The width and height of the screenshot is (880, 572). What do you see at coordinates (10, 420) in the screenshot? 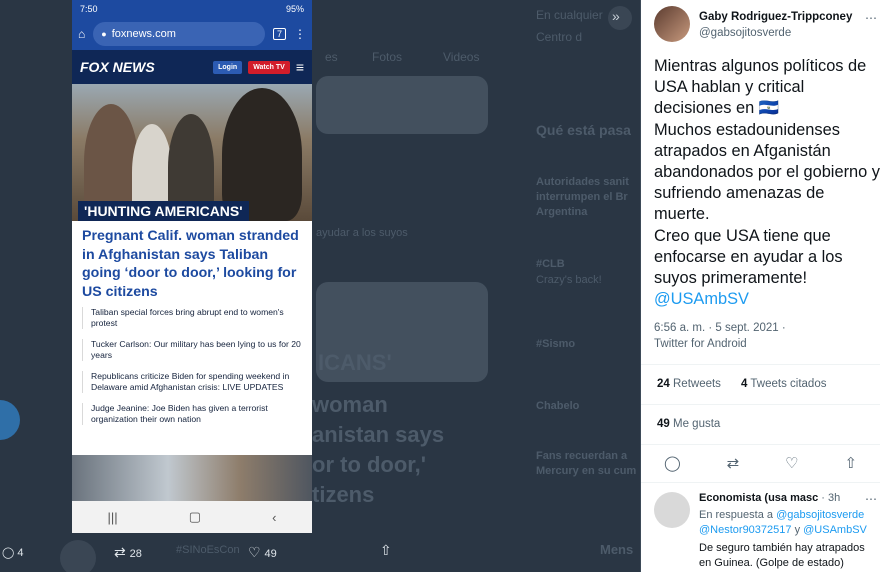
I see `bg-compose-button` at bounding box center [10, 420].